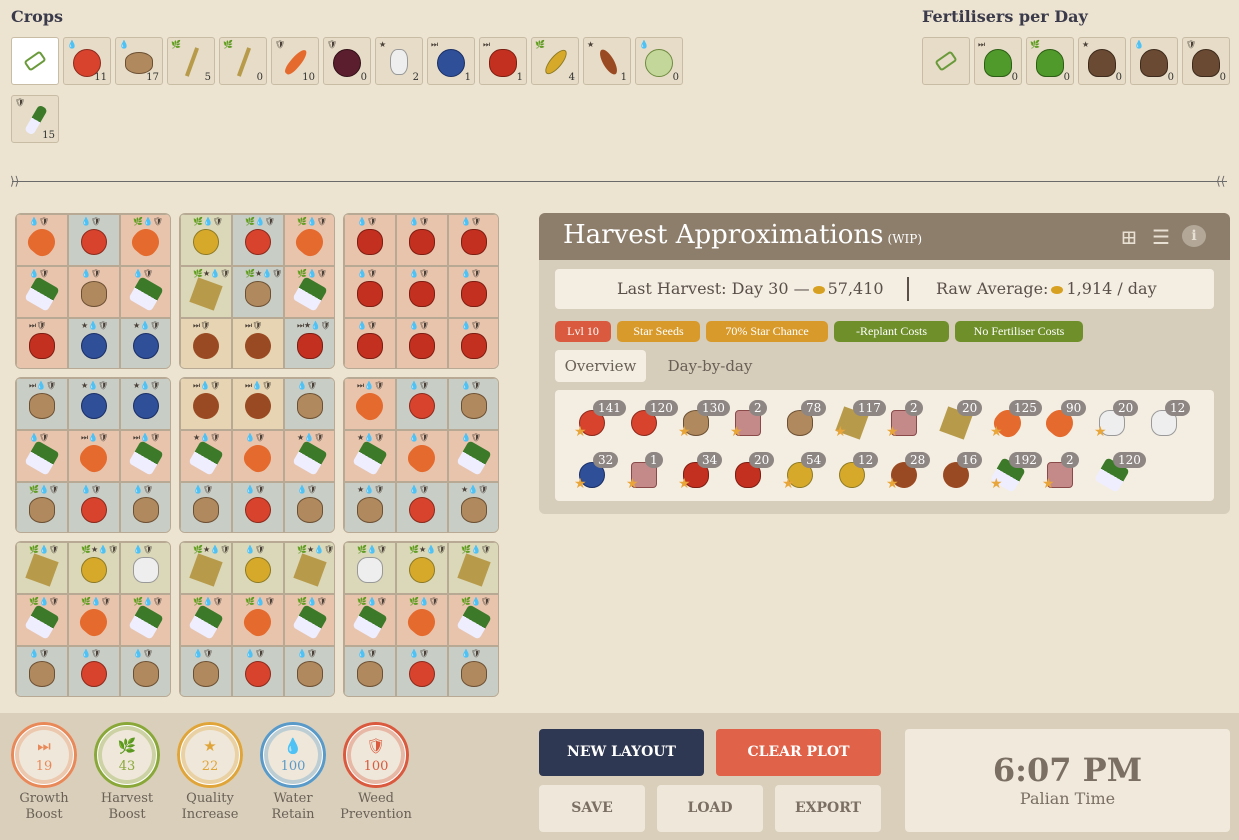 The image size is (1239, 840). I want to click on crop-slot-leek: 🛡 15, so click(35, 119).